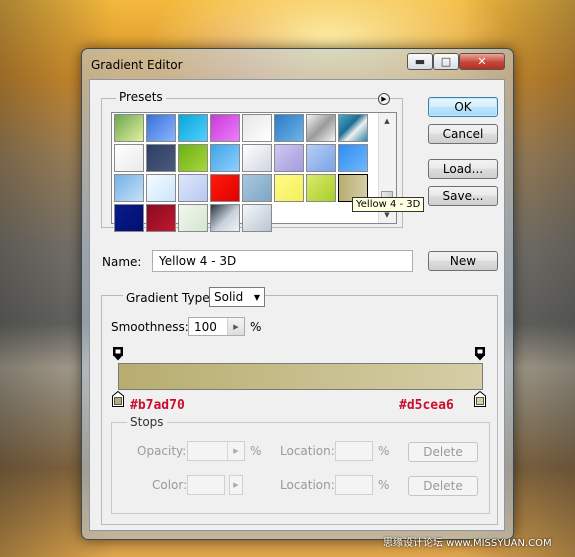 The width and height of the screenshot is (575, 557). Describe the element at coordinates (384, 485) in the screenshot. I see `stop-color-location-unit: %` at that location.